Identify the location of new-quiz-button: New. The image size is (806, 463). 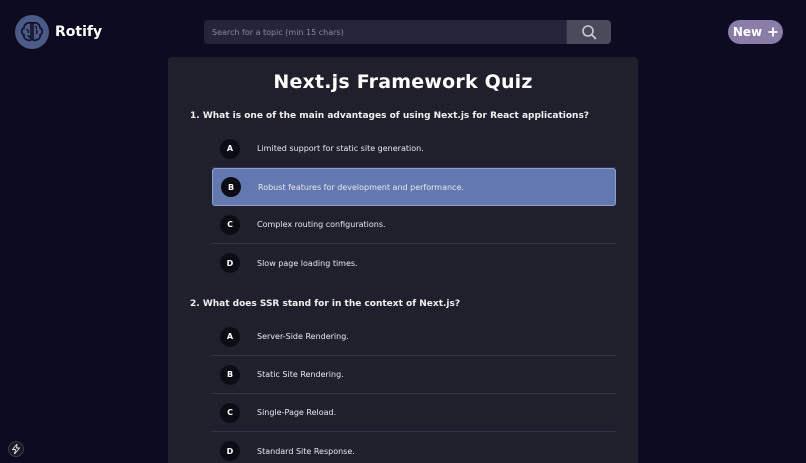
(755, 32).